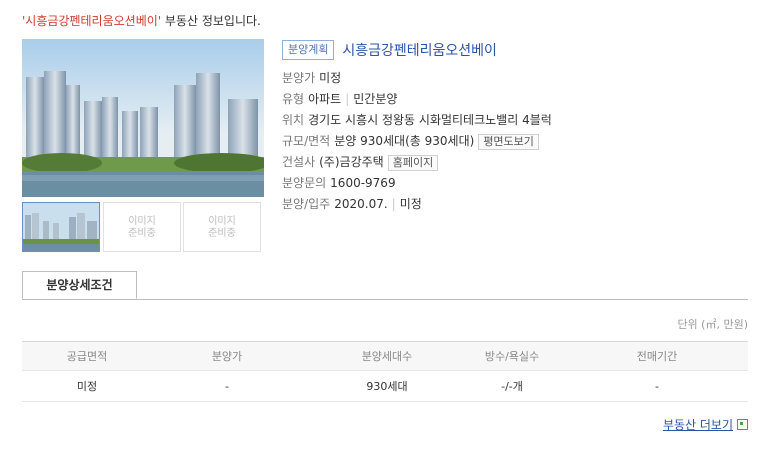 The width and height of the screenshot is (773, 453). I want to click on size-row: 규모/면적 분양 930세대(총 930세대) 평면도보기, so click(410, 141).